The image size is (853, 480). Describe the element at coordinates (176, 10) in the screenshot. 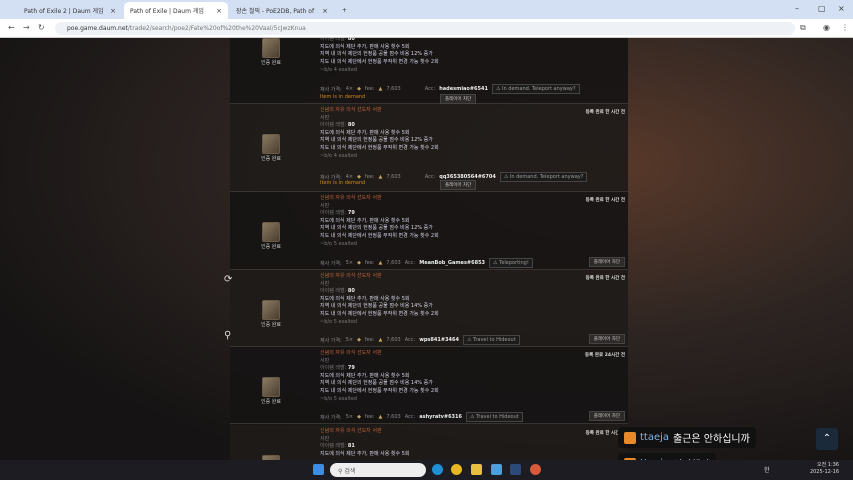

I see `tab-poe: Path of Exile | Daum 게임 ×` at that location.